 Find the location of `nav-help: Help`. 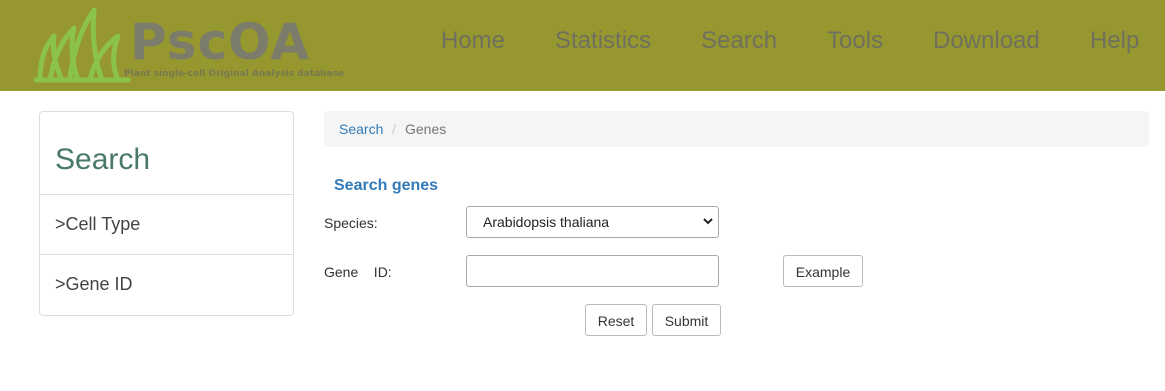

nav-help: Help is located at coordinates (1114, 41).